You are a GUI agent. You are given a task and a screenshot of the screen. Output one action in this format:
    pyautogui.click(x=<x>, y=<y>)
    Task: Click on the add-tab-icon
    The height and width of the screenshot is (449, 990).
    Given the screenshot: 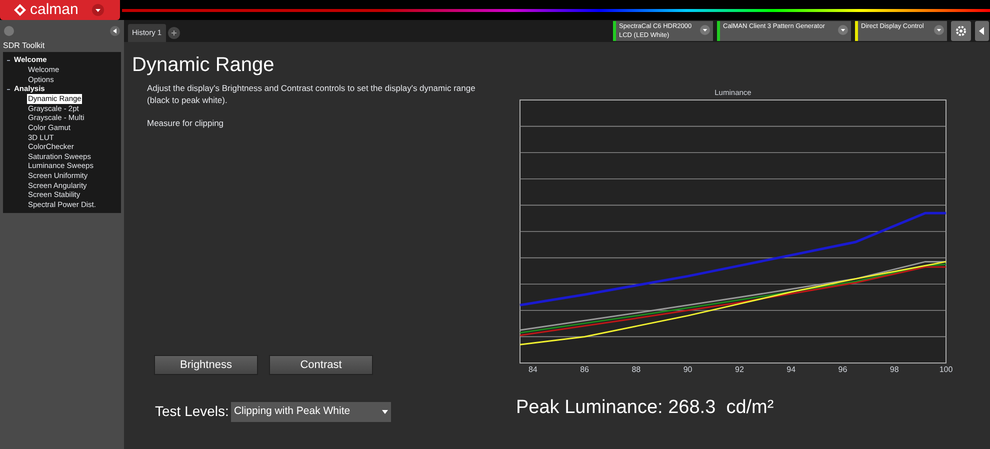 What is the action you would take?
    pyautogui.click(x=173, y=33)
    